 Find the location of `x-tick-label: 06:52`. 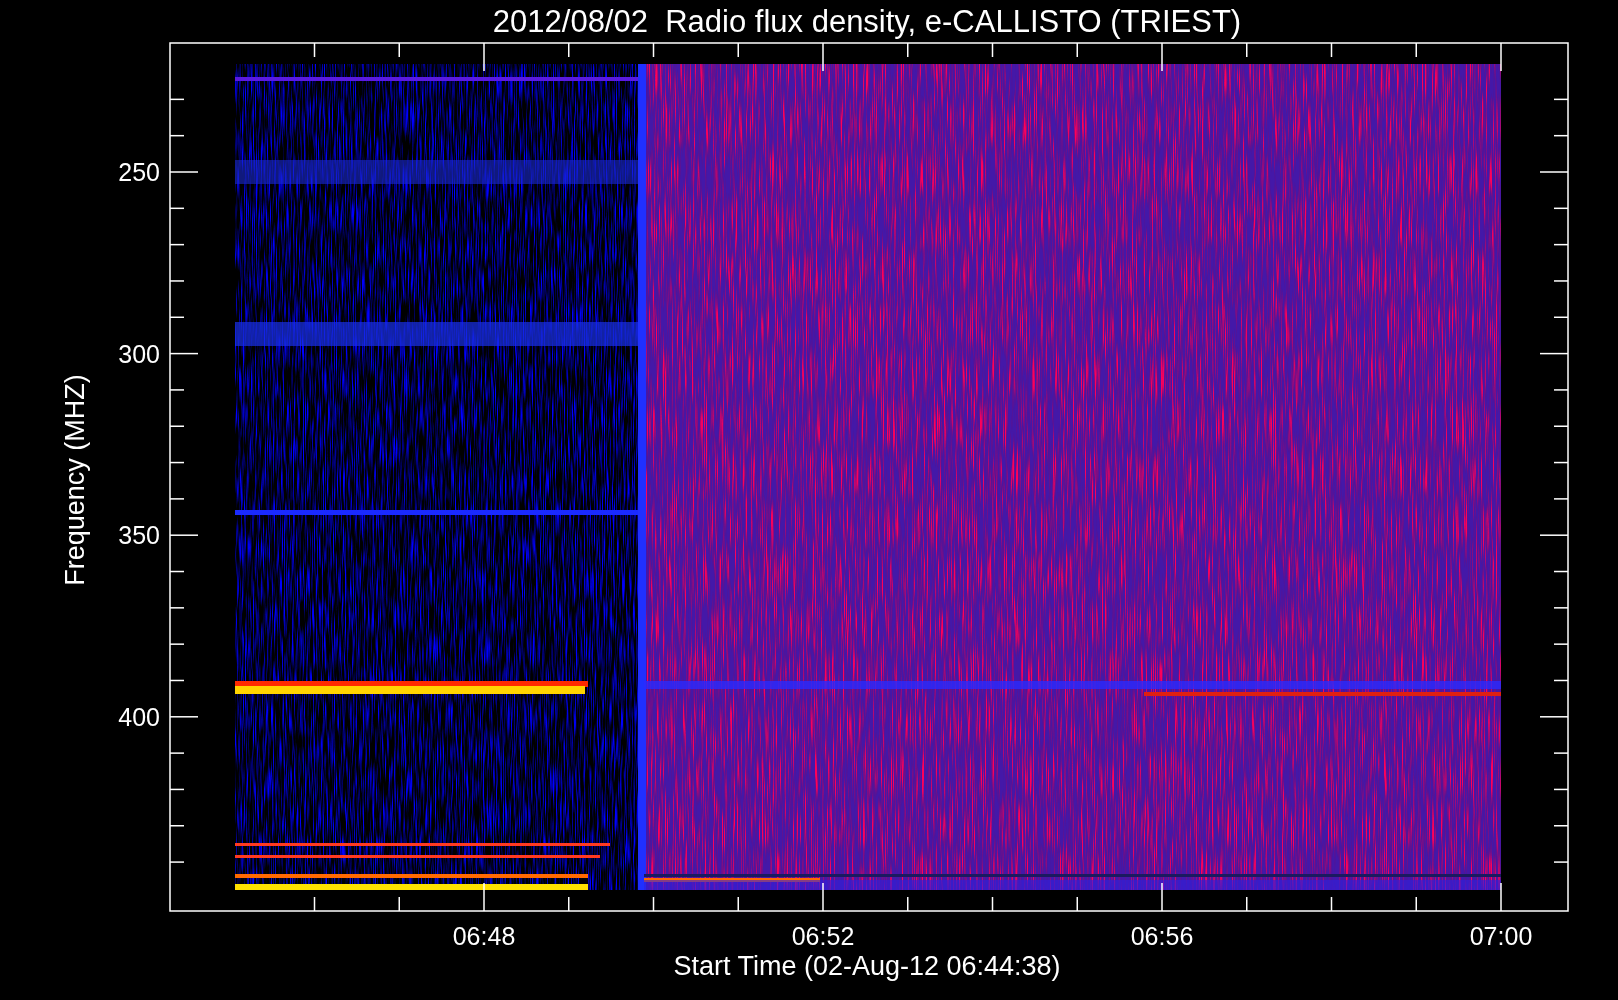

x-tick-label: 06:52 is located at coordinates (823, 936).